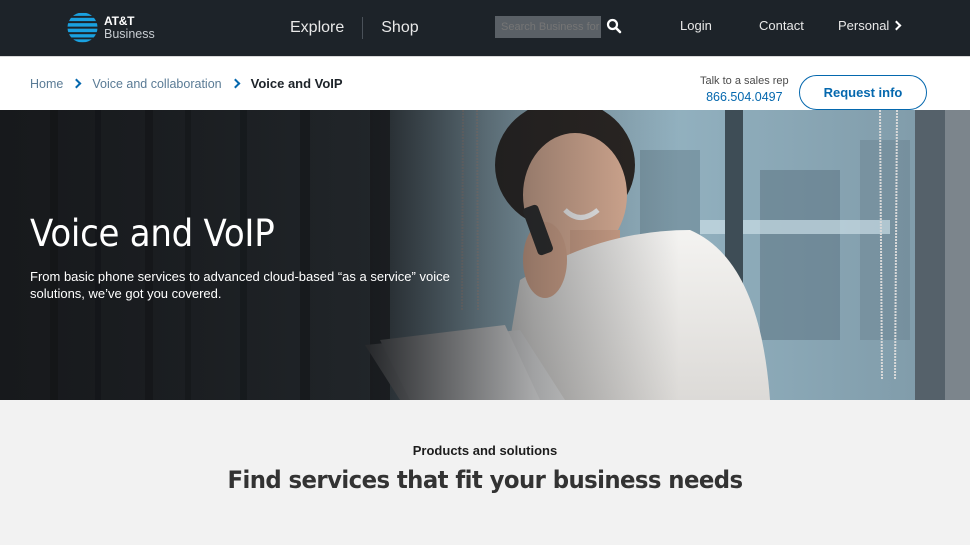 Image resolution: width=970 pixels, height=545 pixels. Describe the element at coordinates (864, 25) in the screenshot. I see `nav-personal-label: Personal` at that location.